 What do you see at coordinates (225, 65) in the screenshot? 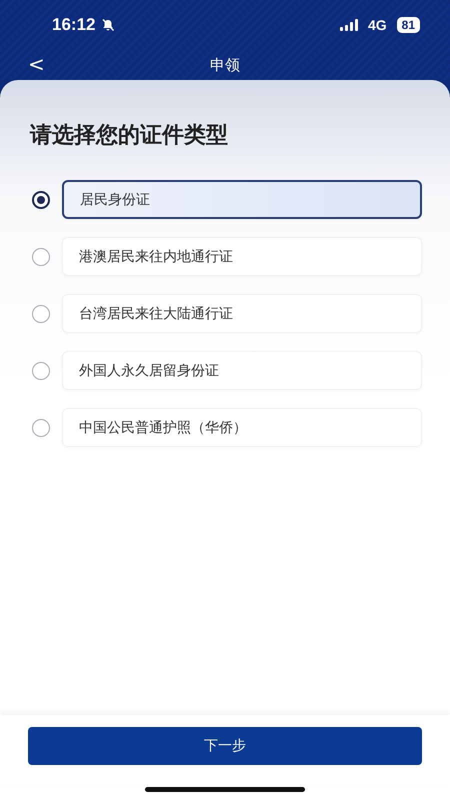
I see `page-title: 申领` at bounding box center [225, 65].